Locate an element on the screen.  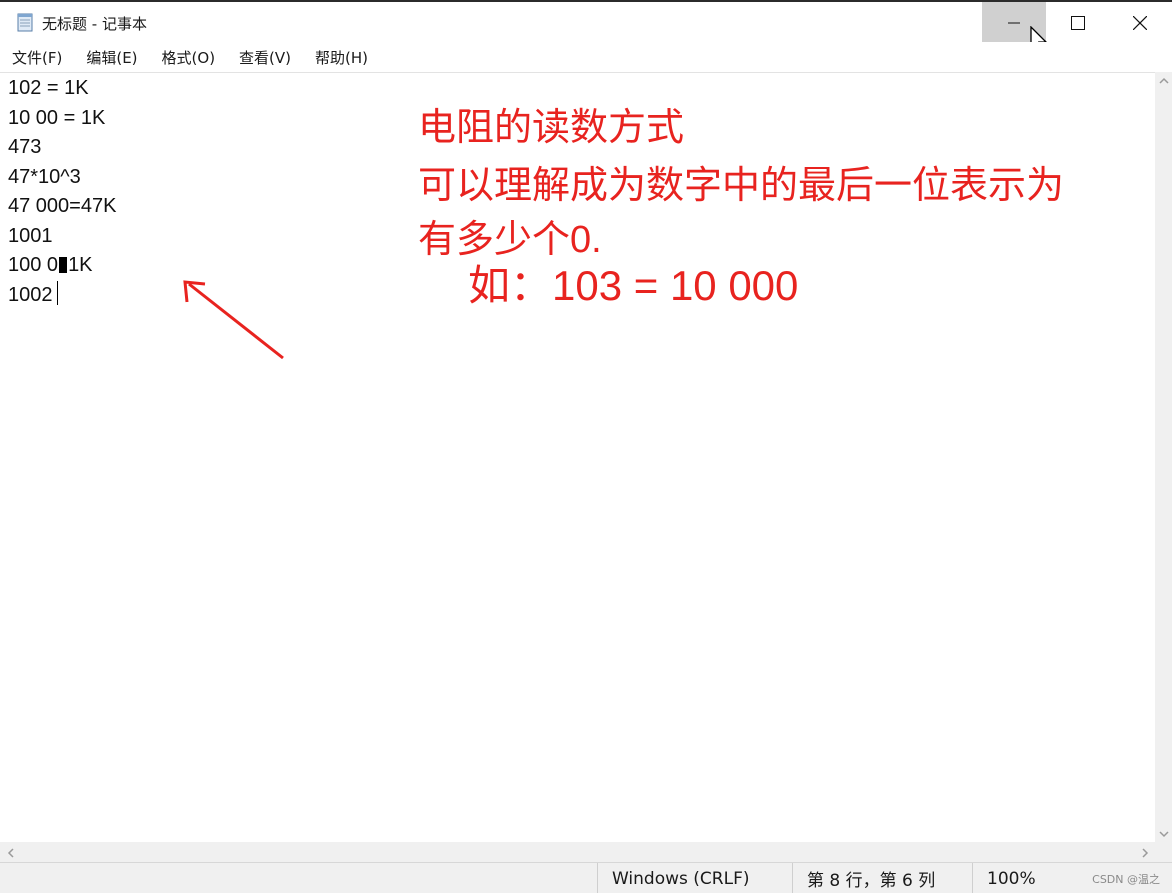
chevron-left-icon is located at coordinates (10, 852).